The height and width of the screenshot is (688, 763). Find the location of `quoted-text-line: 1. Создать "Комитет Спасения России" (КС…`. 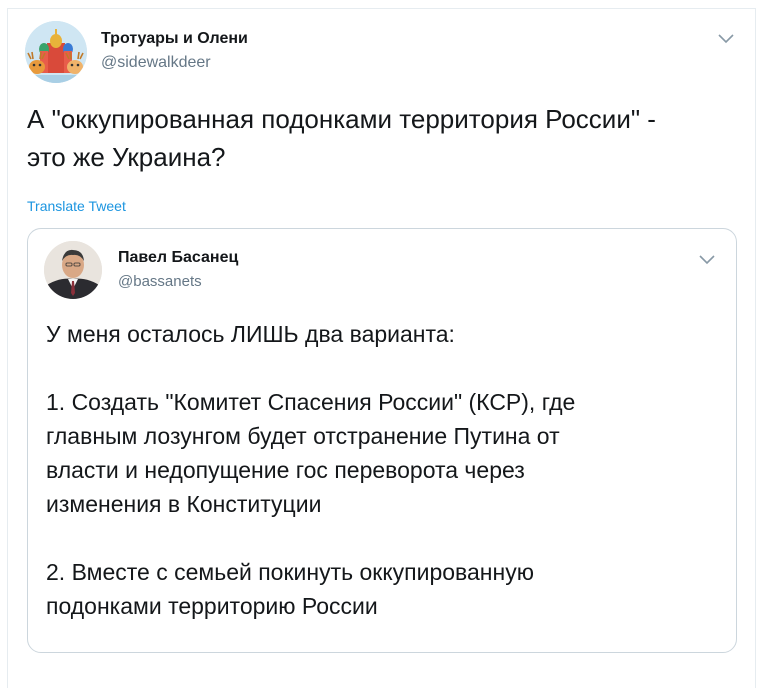

quoted-text-line: 1. Создать "Комитет Спасения России" (КС… is located at coordinates (311, 402).